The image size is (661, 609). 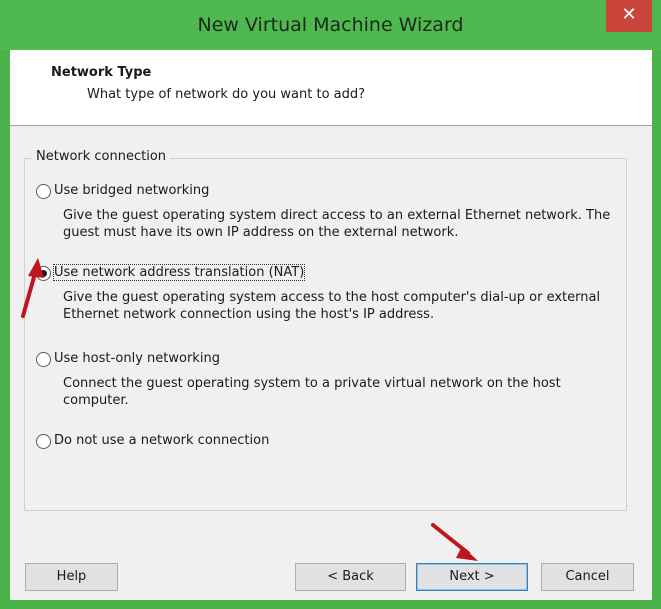 What do you see at coordinates (454, 542) in the screenshot?
I see `arrow-to-next-icon` at bounding box center [454, 542].